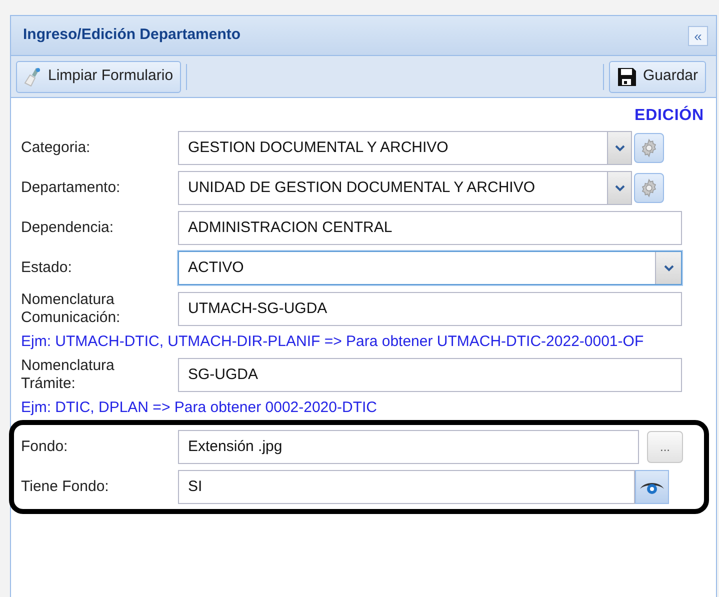 This screenshot has height=597, width=719. I want to click on floppy-icon, so click(626, 76).